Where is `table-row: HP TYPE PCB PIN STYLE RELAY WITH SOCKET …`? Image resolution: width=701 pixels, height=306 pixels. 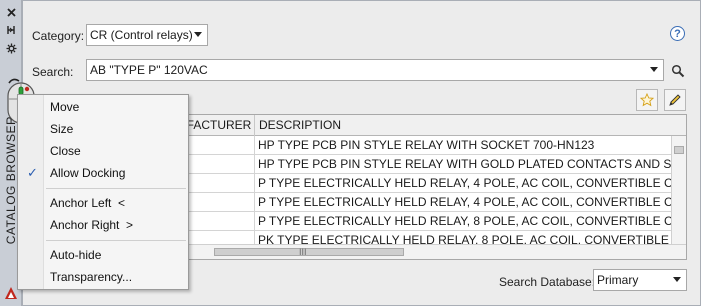
table-row: HP TYPE PCB PIN STYLE RELAY WITH SOCKET … is located at coordinates (430, 145).